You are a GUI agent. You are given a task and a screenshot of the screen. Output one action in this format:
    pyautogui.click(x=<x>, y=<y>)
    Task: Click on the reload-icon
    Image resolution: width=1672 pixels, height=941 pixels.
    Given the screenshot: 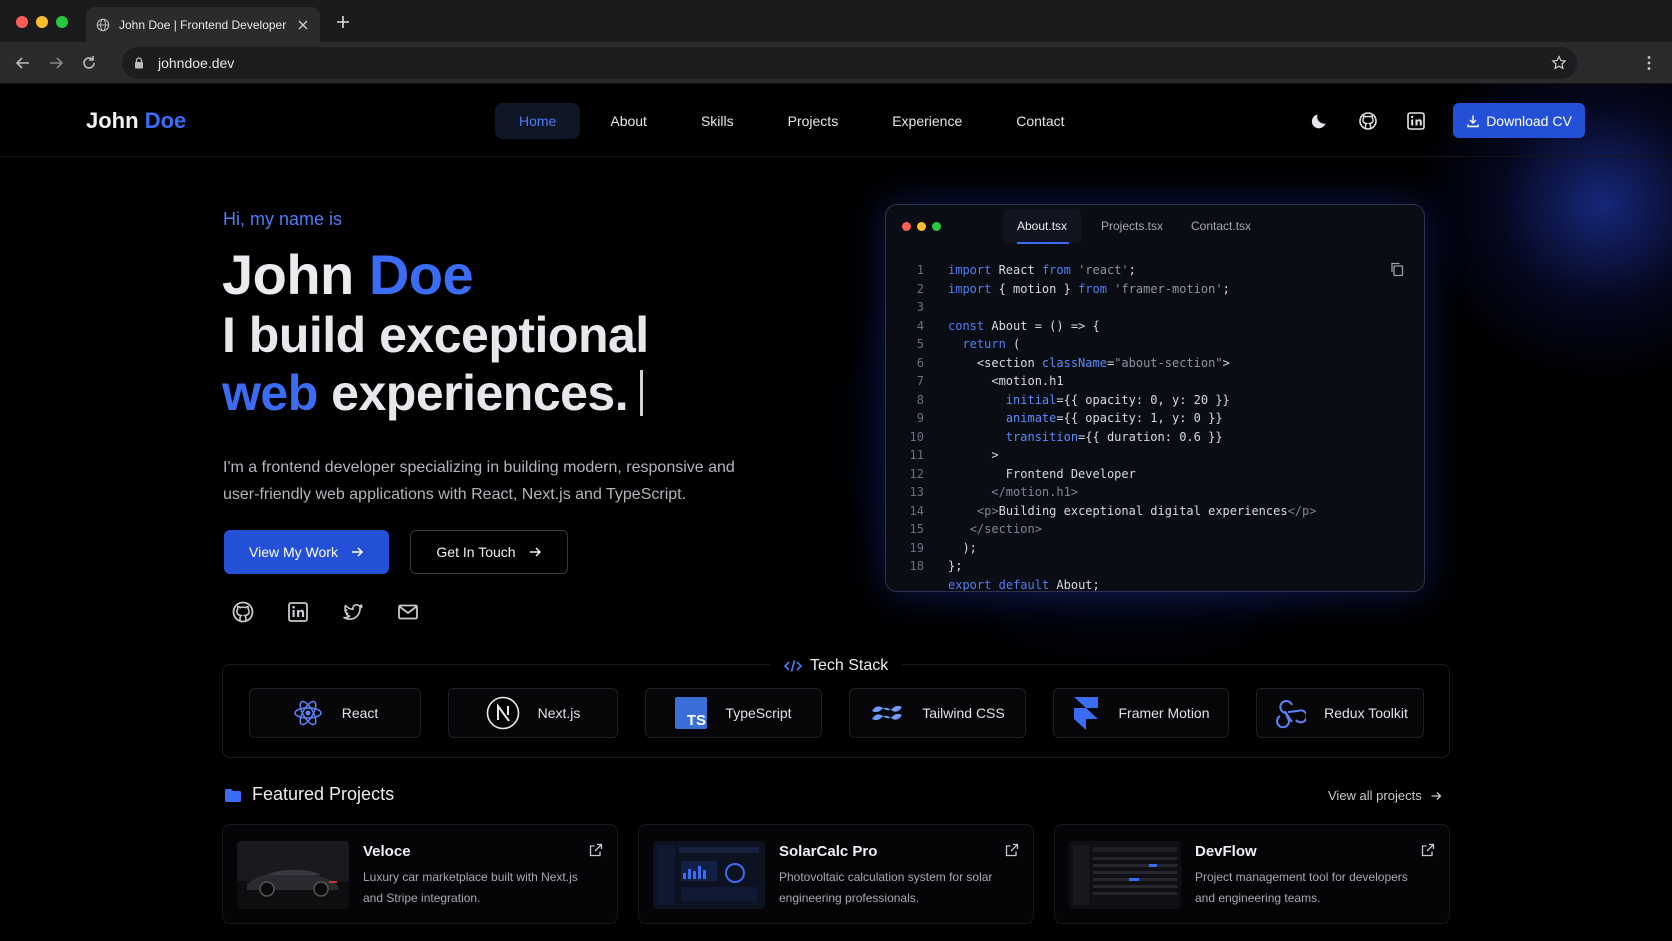 What is the action you would take?
    pyautogui.click(x=89, y=63)
    